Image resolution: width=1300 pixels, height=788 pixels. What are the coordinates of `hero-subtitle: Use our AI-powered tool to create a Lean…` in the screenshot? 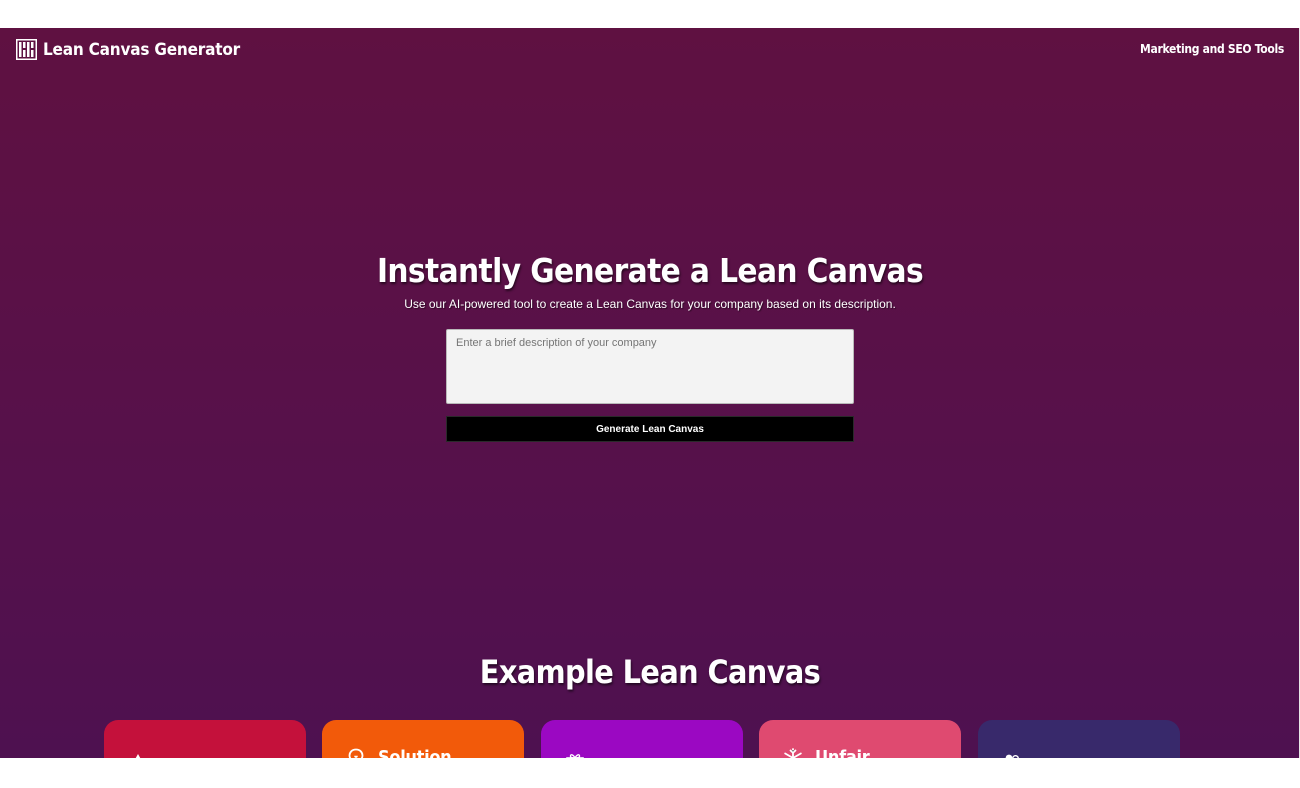 It's located at (650, 304).